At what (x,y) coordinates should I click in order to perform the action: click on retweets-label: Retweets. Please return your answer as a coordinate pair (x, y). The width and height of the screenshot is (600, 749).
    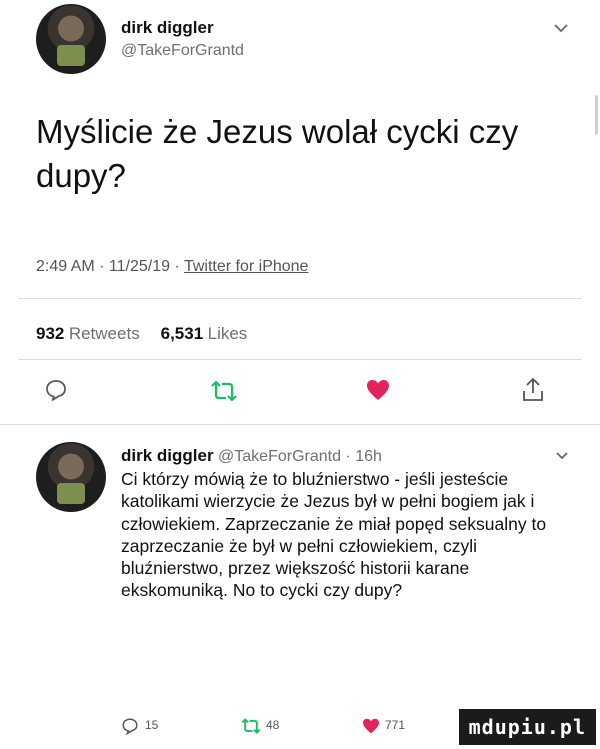
    Looking at the image, I should click on (104, 333).